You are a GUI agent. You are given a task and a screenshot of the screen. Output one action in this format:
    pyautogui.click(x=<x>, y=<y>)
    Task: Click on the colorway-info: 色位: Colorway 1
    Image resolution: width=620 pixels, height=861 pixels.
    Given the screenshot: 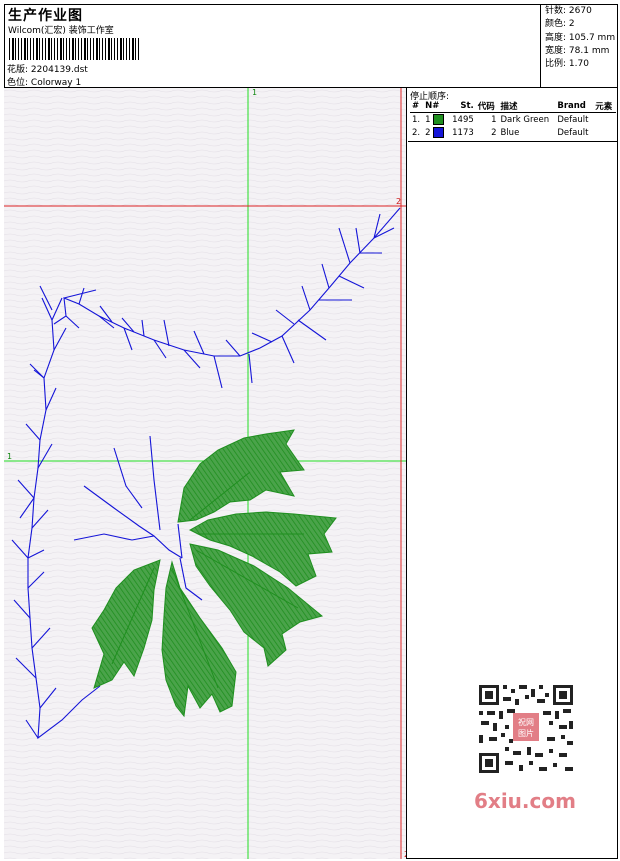 What is the action you would take?
    pyautogui.click(x=44, y=81)
    